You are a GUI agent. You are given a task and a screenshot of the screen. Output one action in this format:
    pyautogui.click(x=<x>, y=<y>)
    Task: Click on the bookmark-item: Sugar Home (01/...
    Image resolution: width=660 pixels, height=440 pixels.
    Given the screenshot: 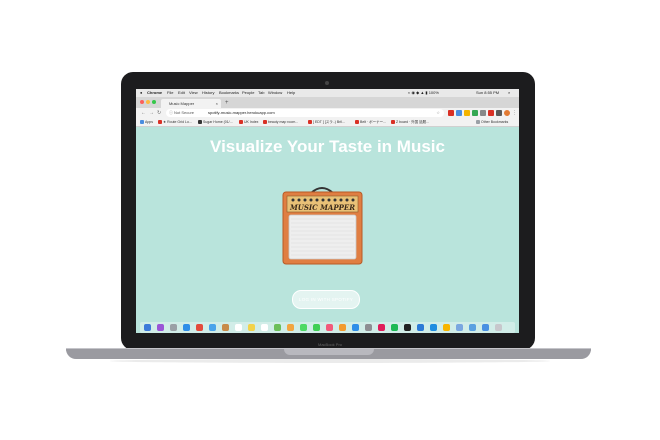 What is the action you would take?
    pyautogui.click(x=215, y=122)
    